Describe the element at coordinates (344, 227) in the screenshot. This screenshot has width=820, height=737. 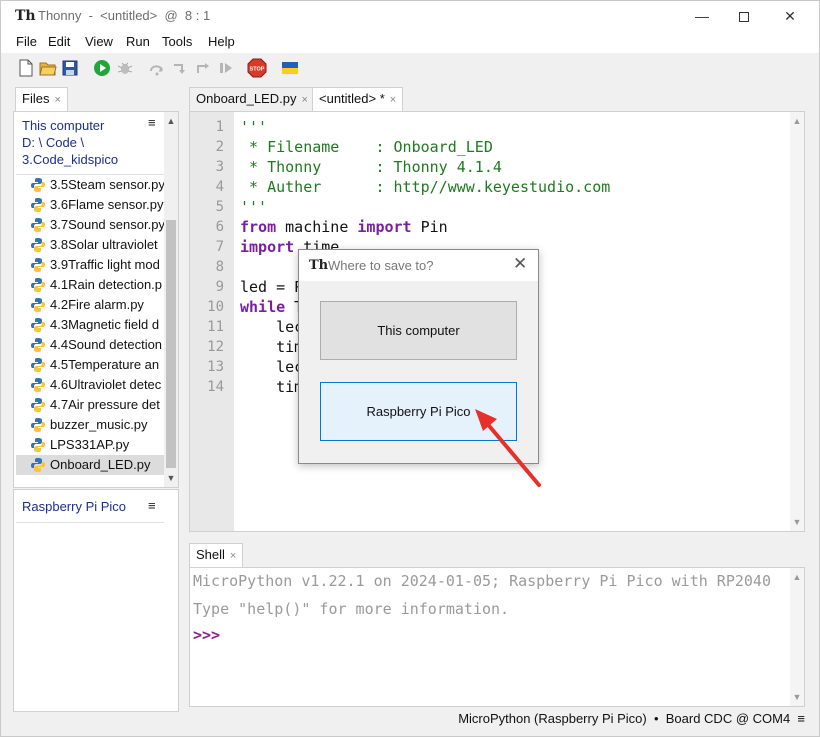
I see `code-line-6: from machine import Pin` at that location.